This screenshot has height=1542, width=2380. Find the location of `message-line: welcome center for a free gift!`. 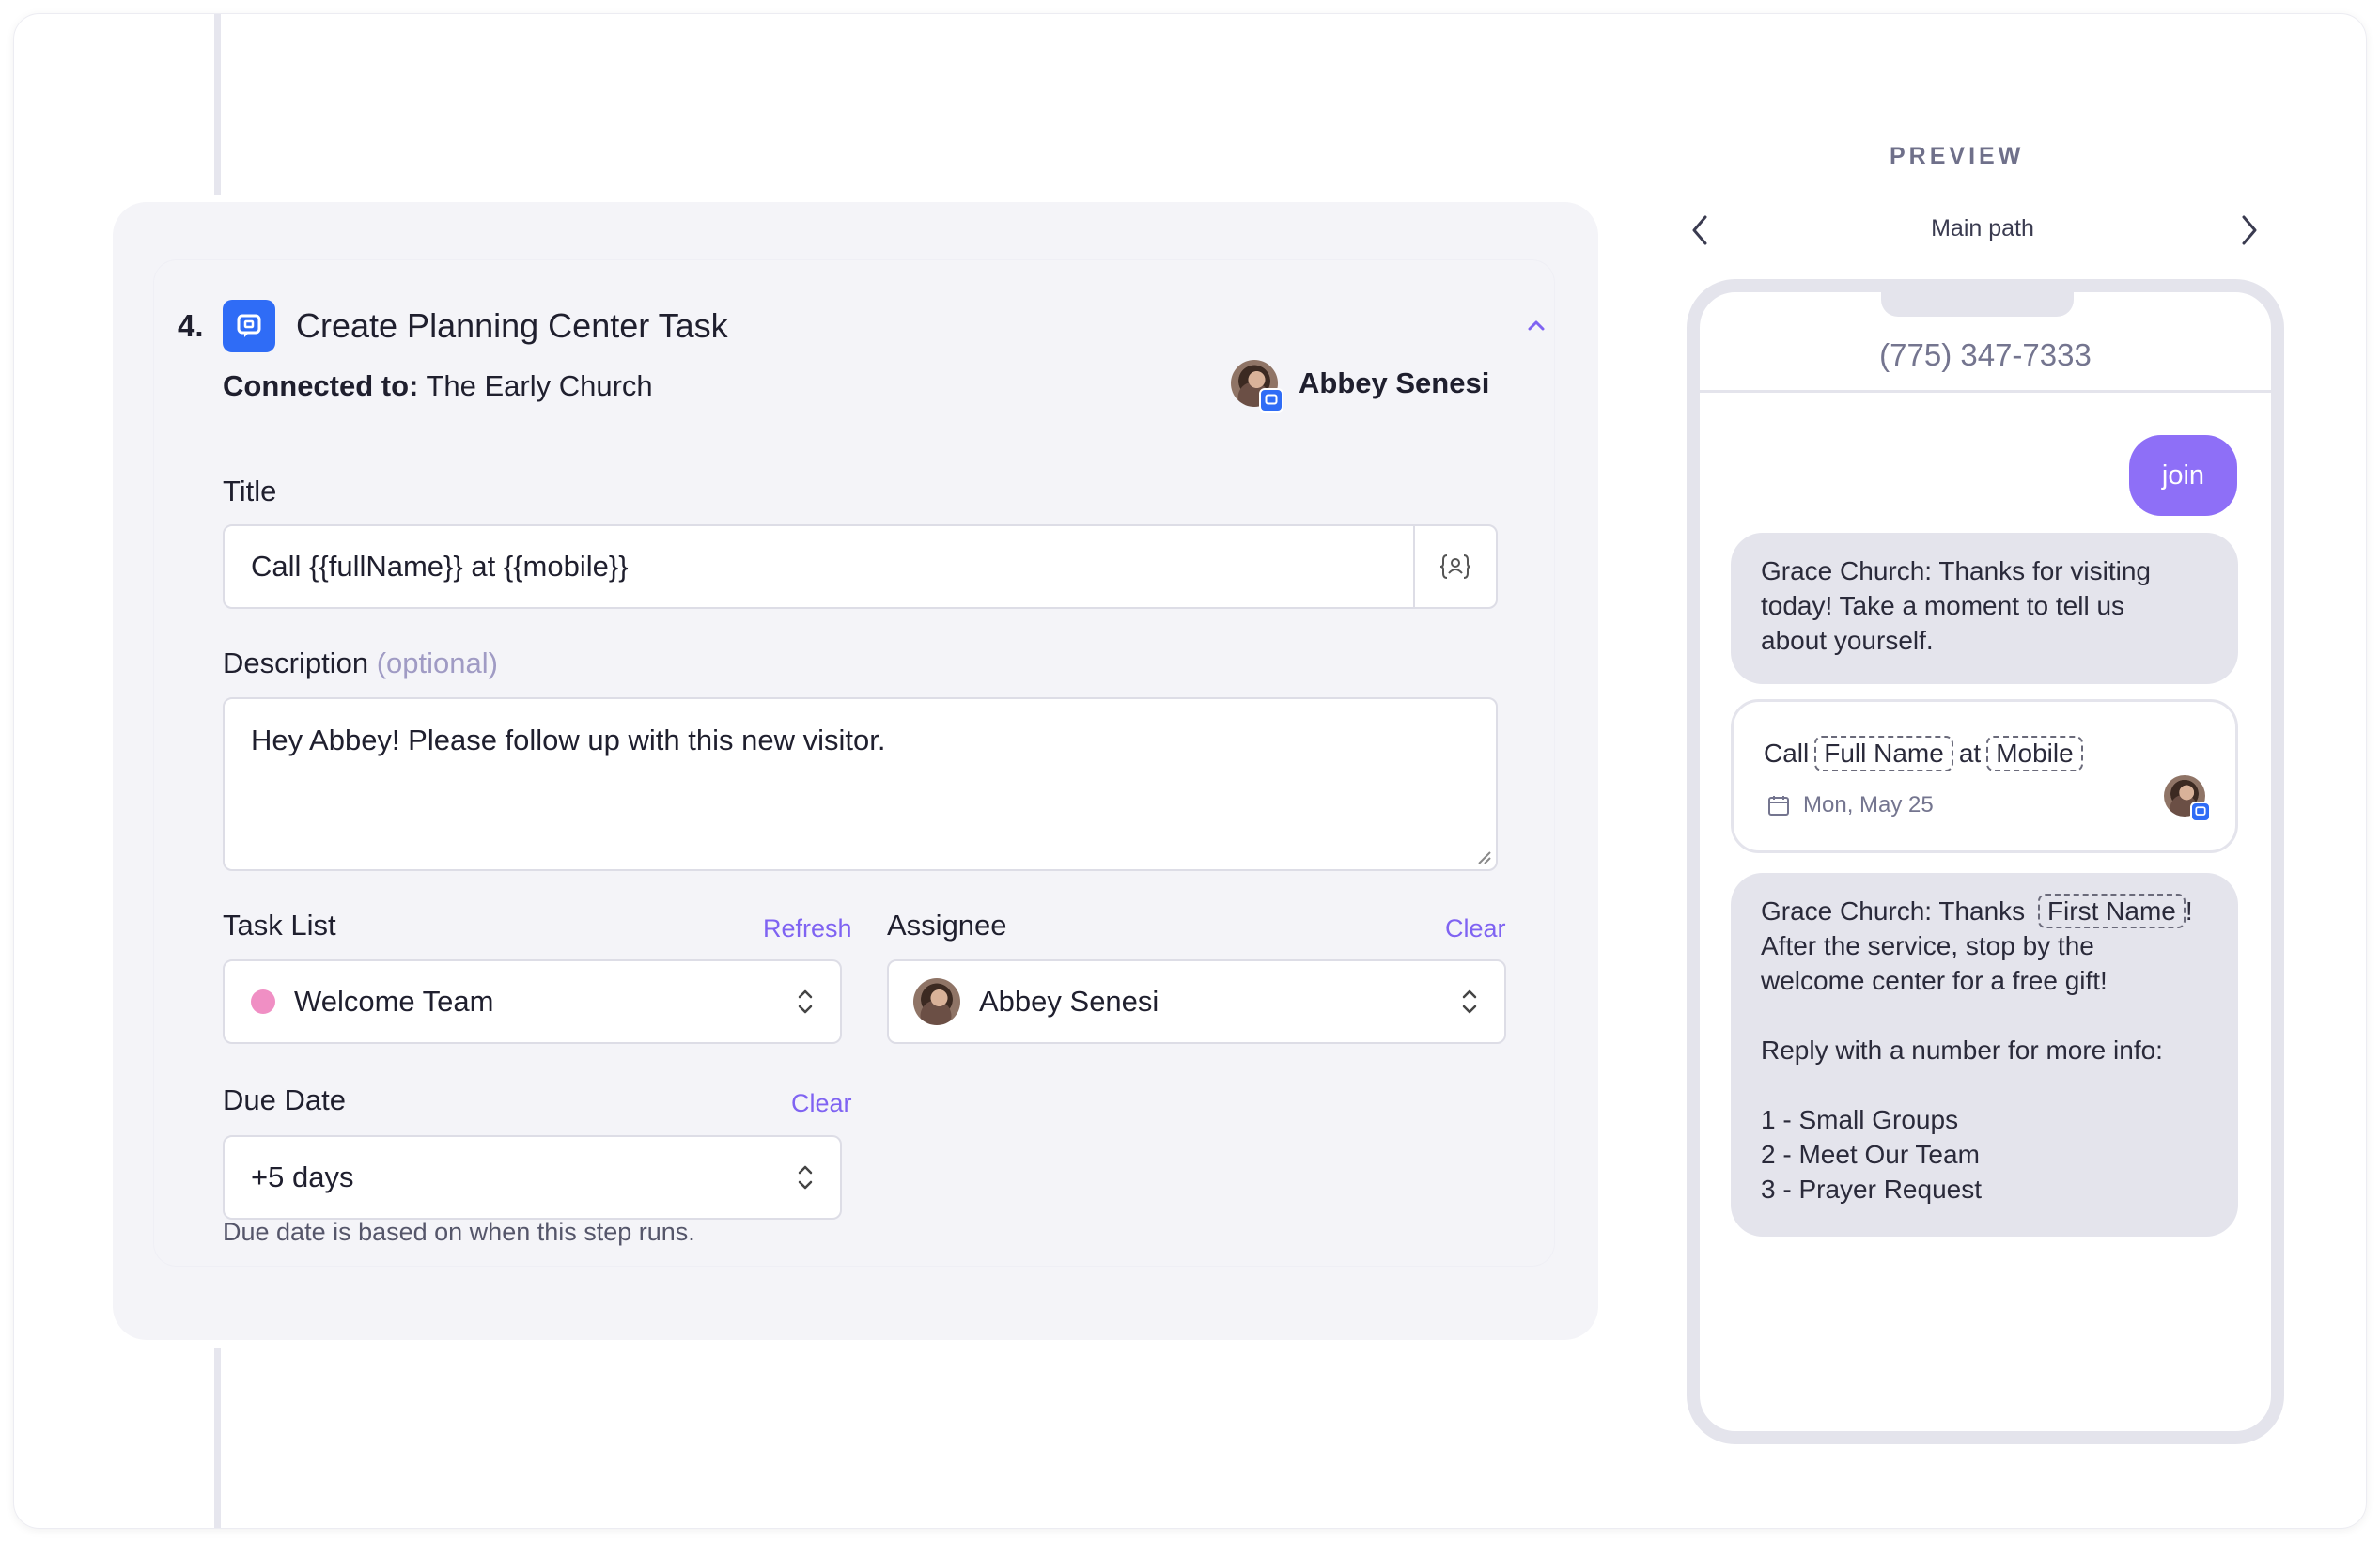

message-line: welcome center for a free gift! is located at coordinates (1935, 980).